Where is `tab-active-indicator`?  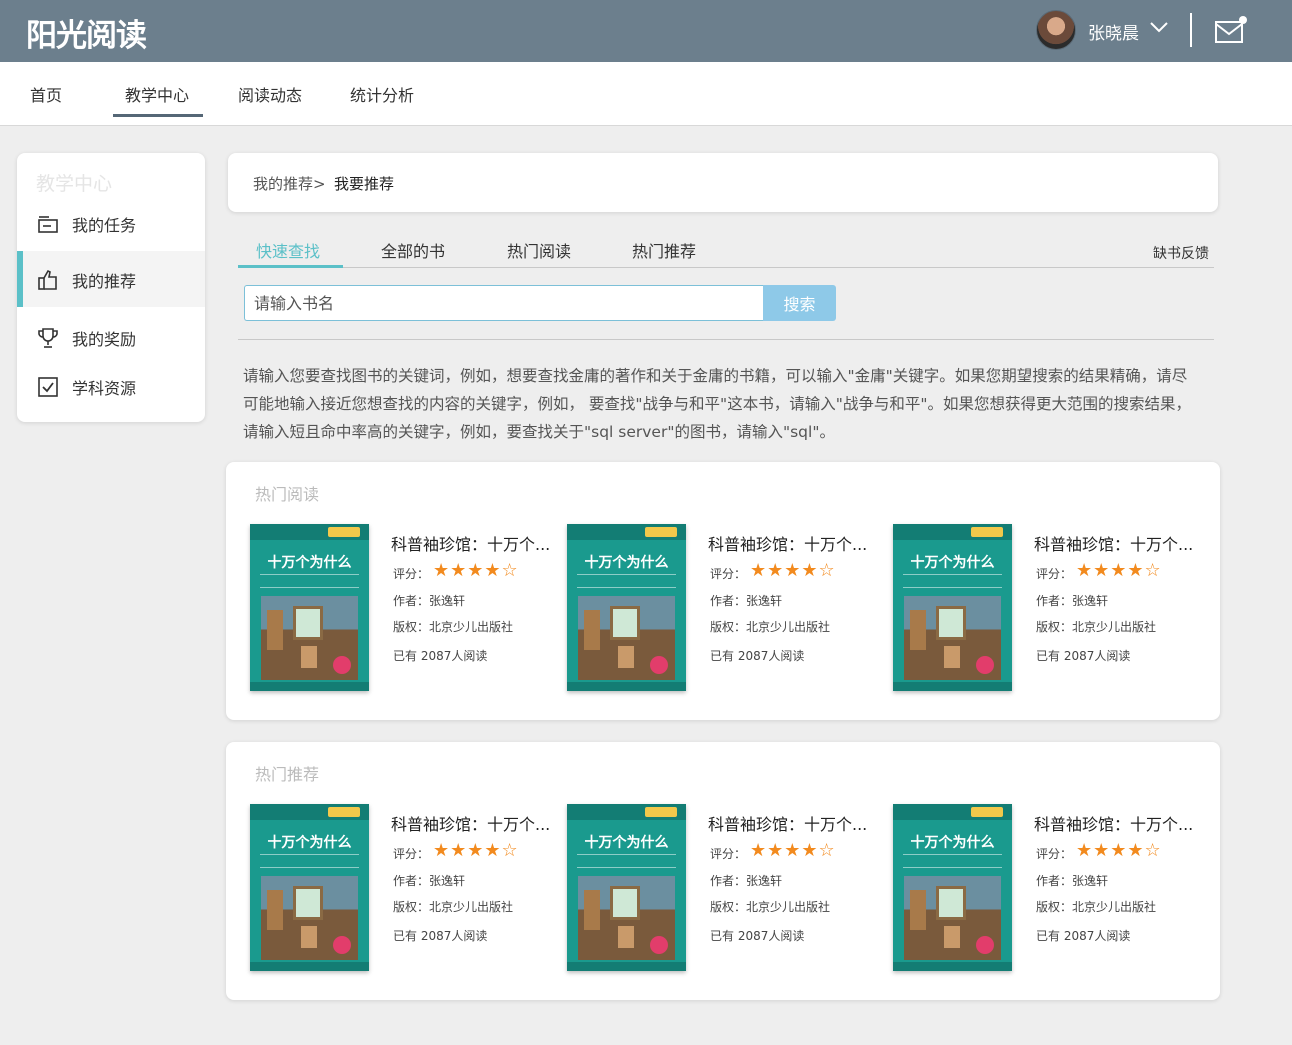 tab-active-indicator is located at coordinates (290, 266).